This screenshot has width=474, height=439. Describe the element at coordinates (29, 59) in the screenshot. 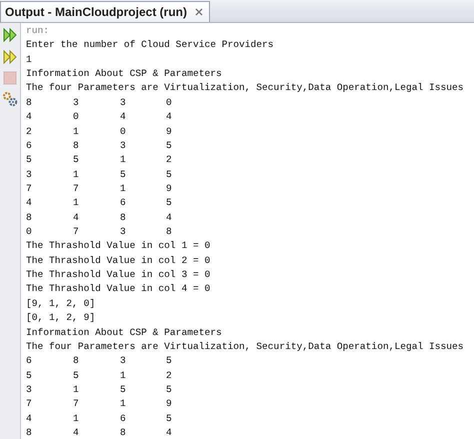

I see `output-line: 1` at that location.